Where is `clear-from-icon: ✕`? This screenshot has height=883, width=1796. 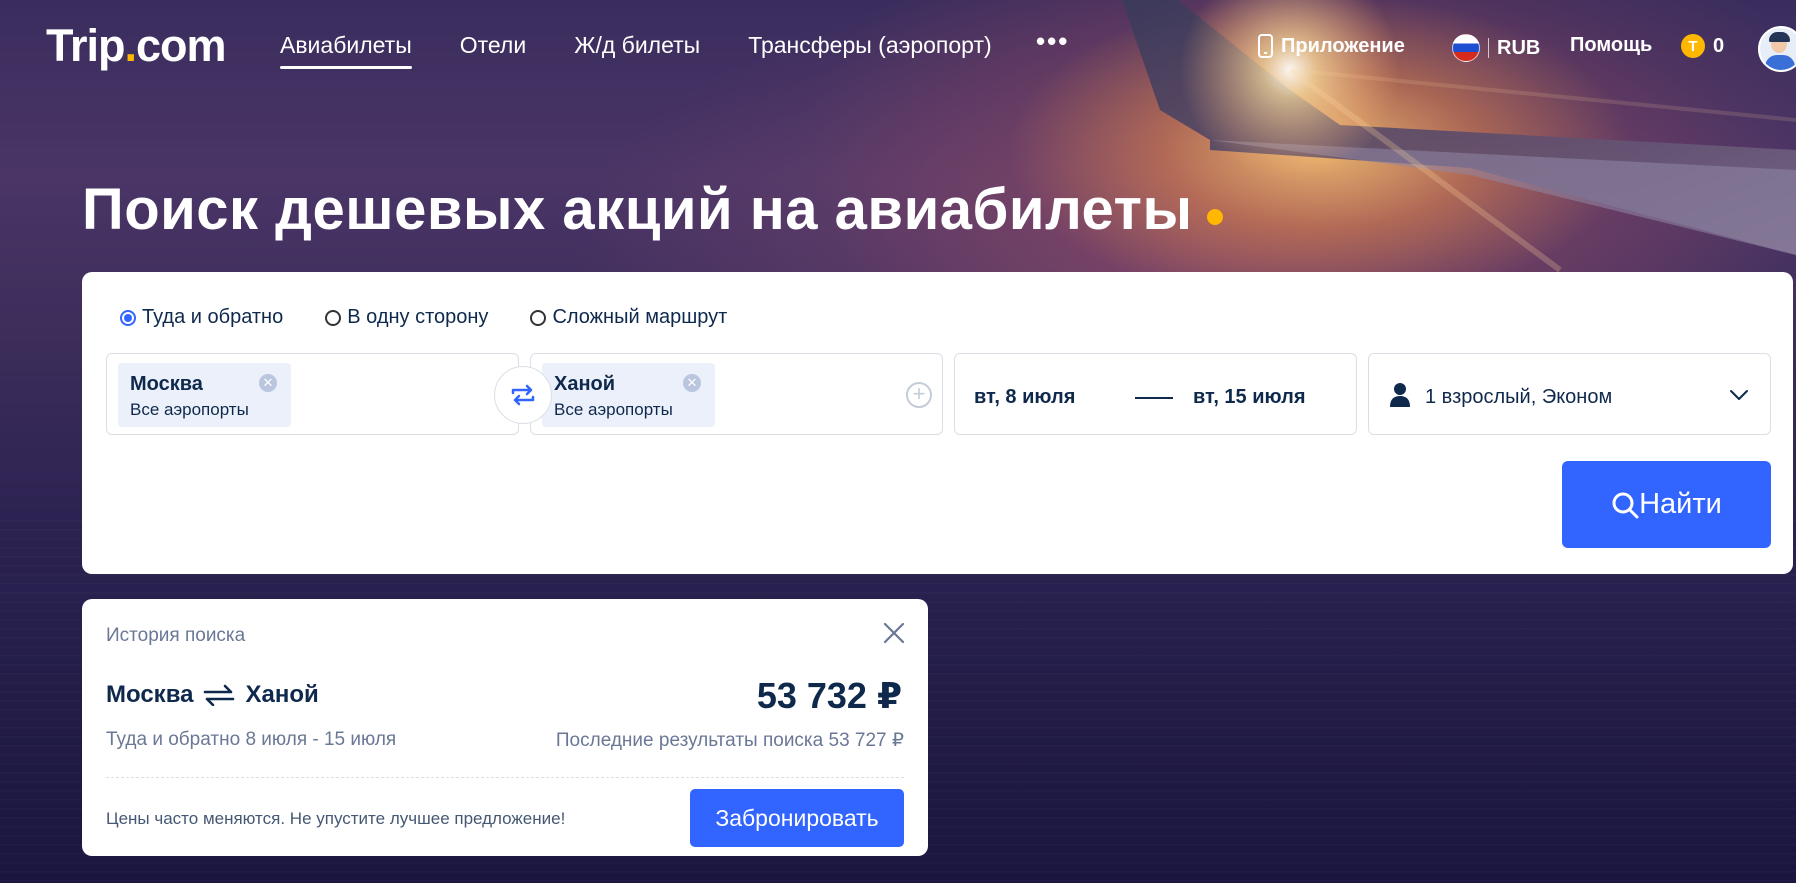 clear-from-icon: ✕ is located at coordinates (268, 383).